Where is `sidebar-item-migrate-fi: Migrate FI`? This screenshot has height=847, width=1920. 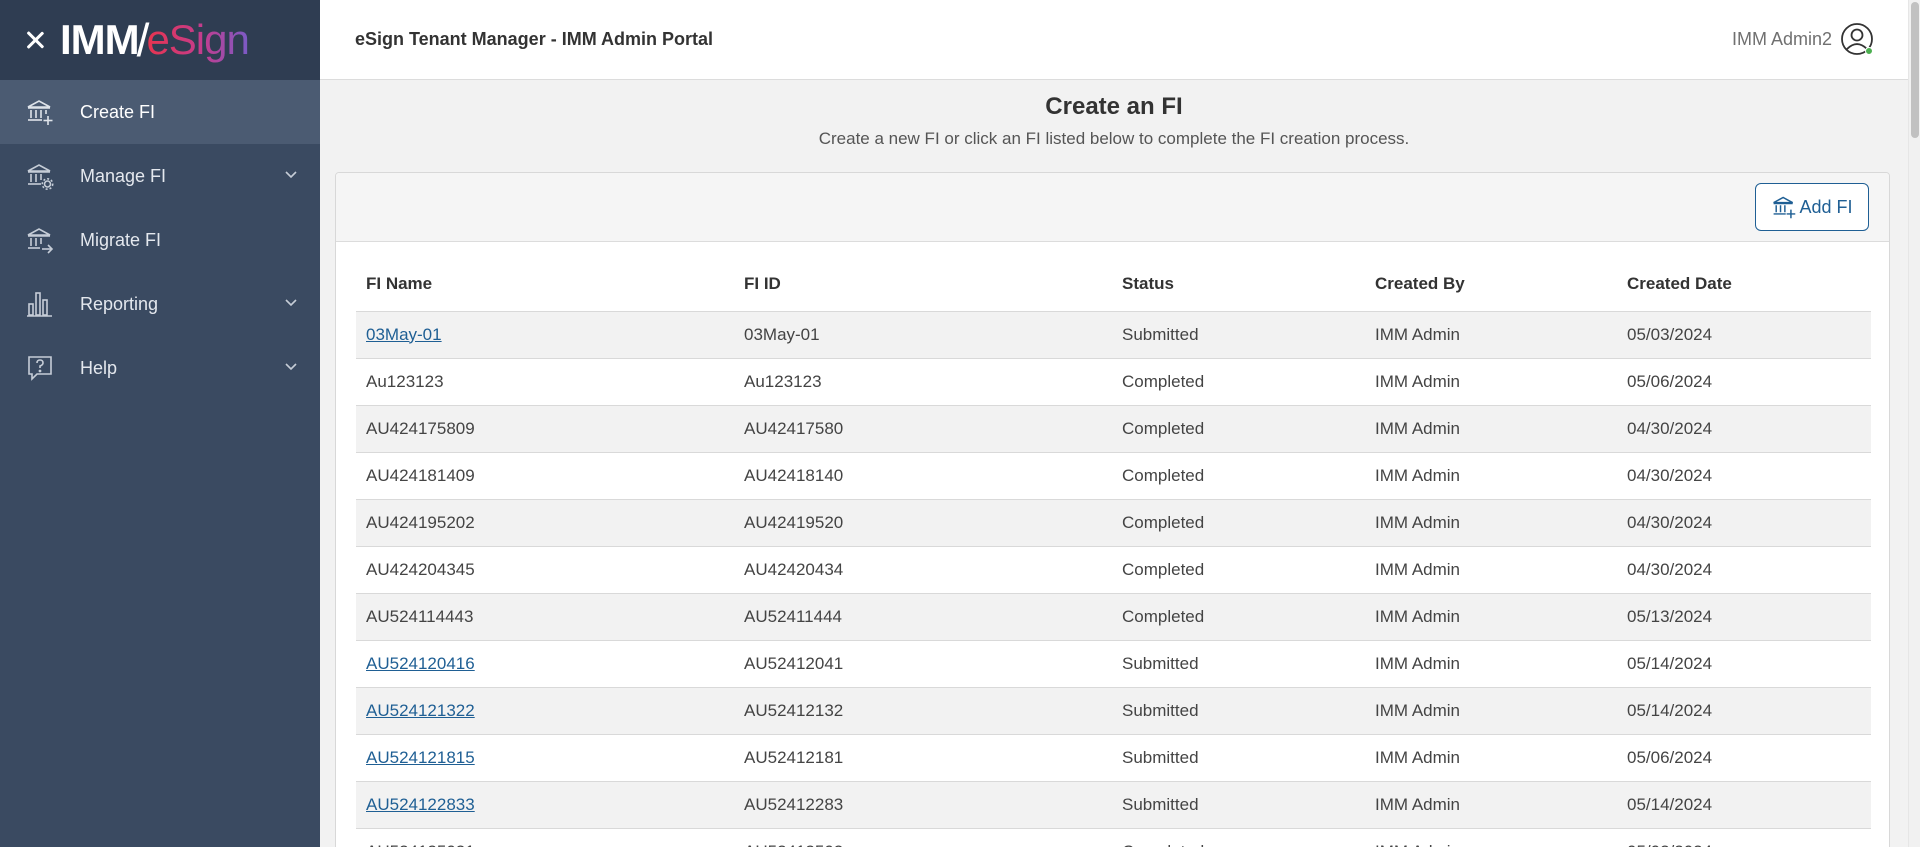 sidebar-item-migrate-fi: Migrate FI is located at coordinates (160, 240).